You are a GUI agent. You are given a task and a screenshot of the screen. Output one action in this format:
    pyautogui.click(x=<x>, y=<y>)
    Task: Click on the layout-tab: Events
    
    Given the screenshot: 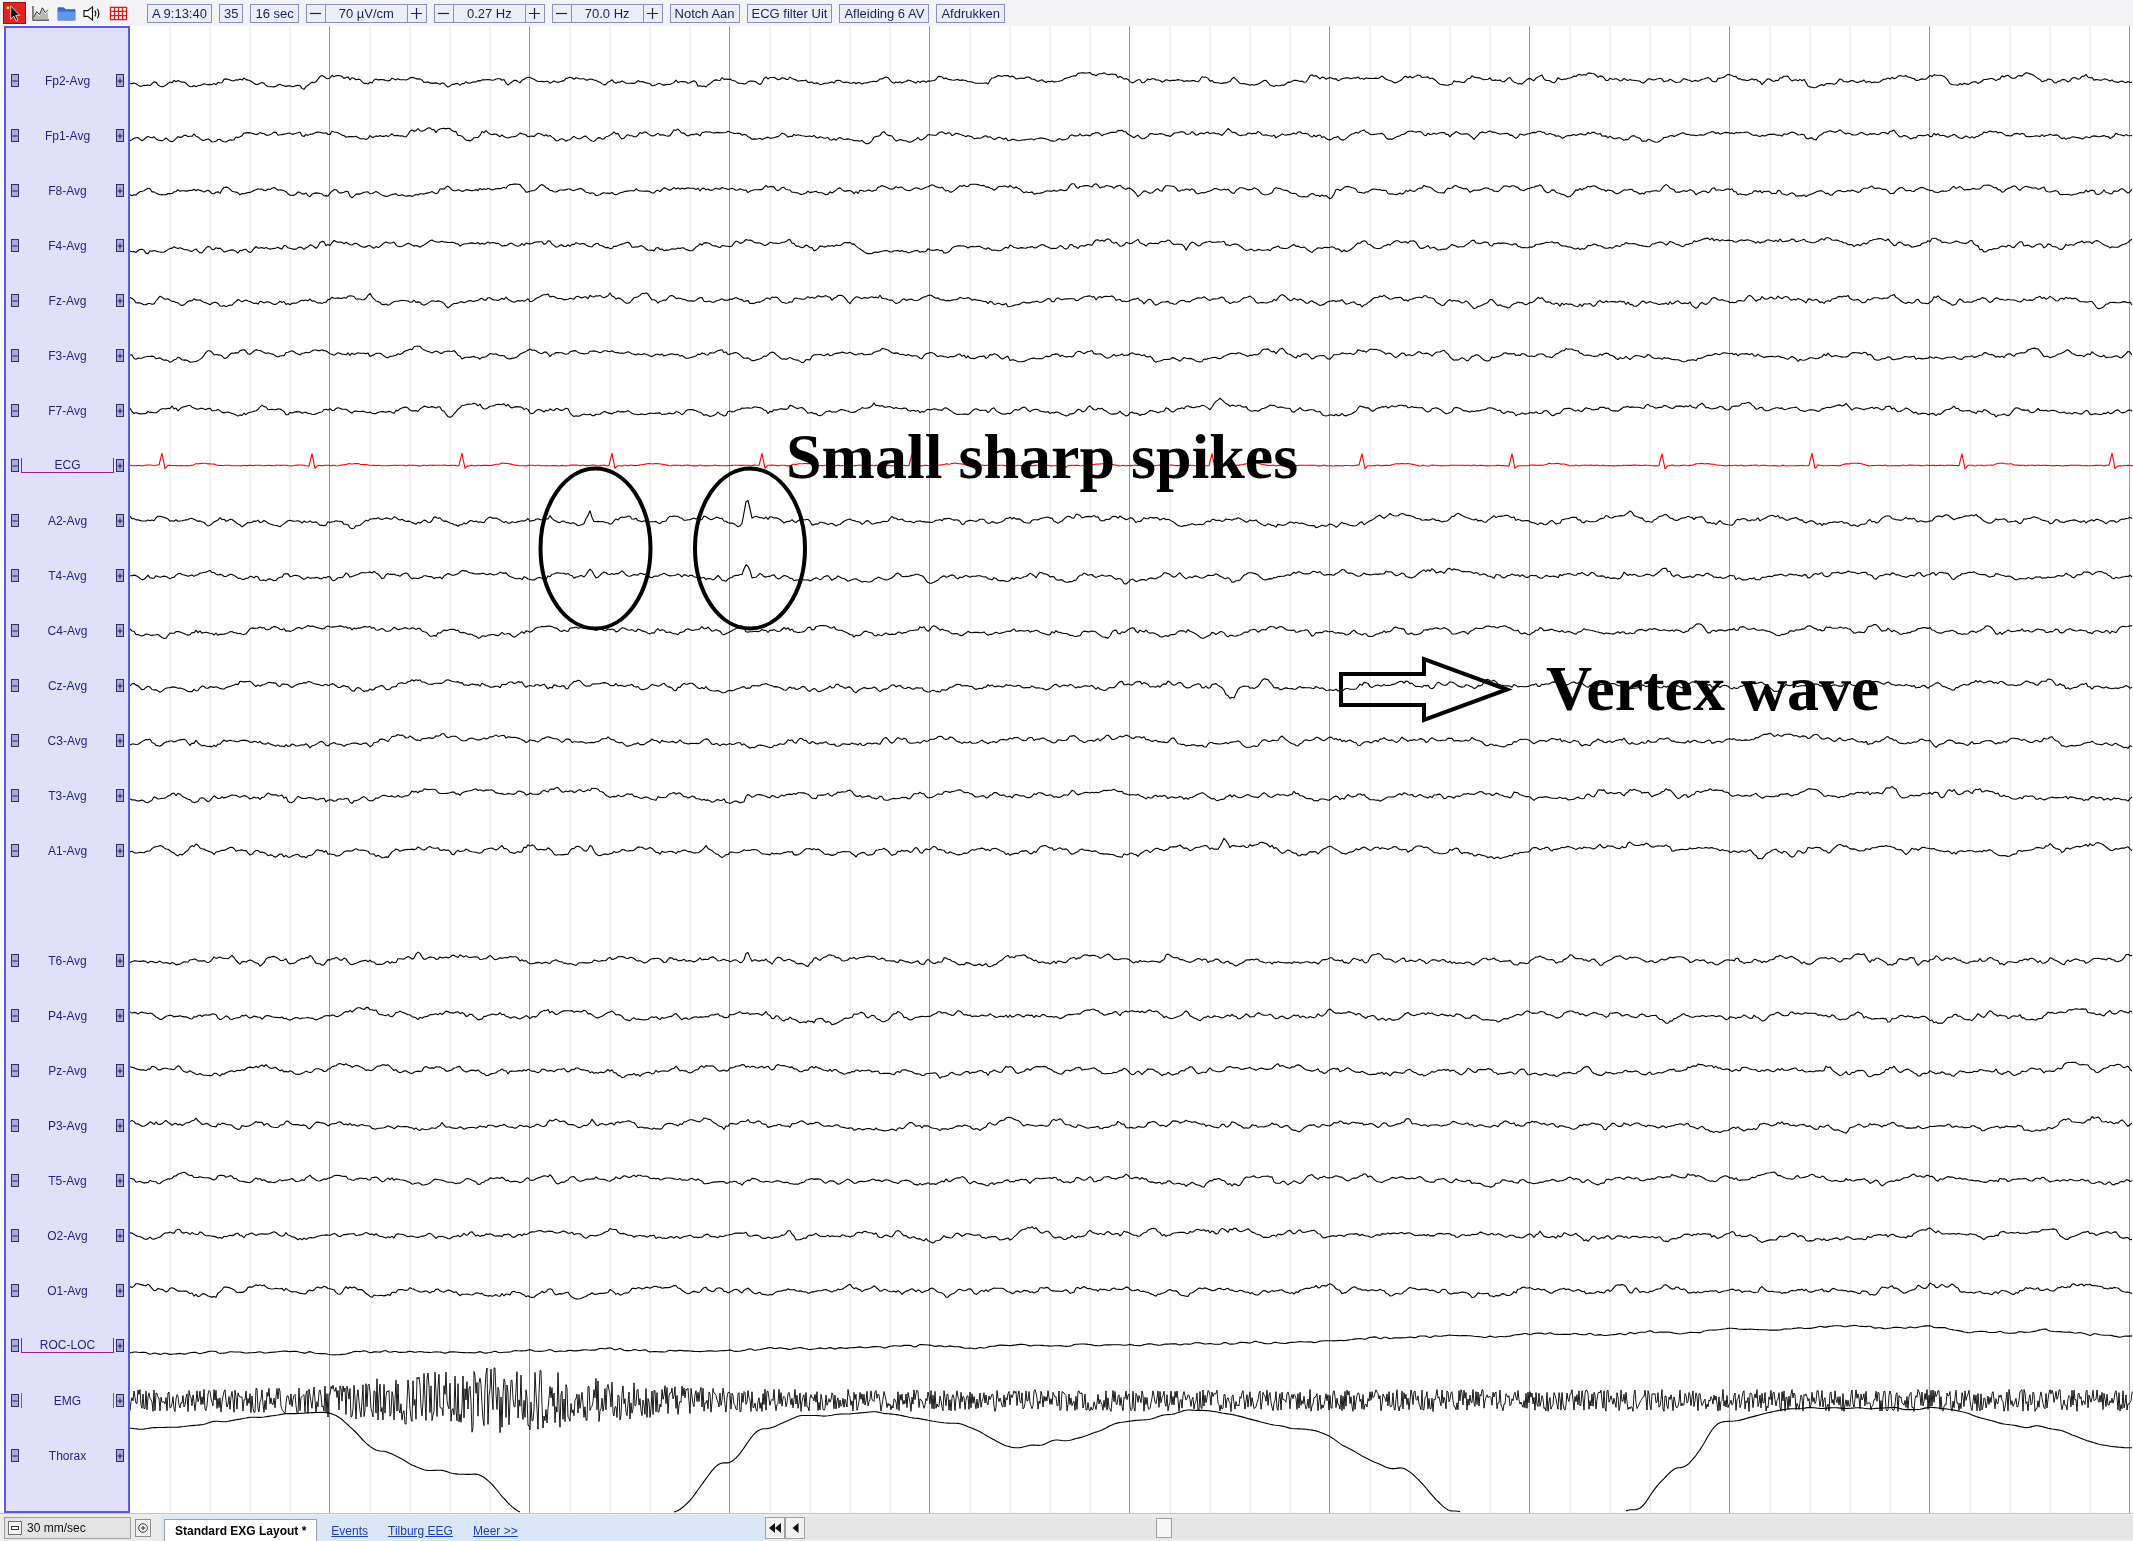 What is the action you would take?
    pyautogui.click(x=350, y=1530)
    